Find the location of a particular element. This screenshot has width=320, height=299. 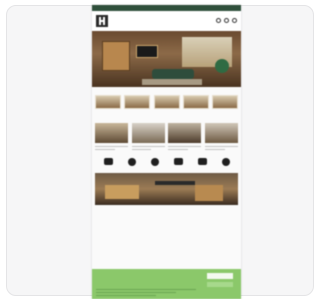

product-row is located at coordinates (166, 133).